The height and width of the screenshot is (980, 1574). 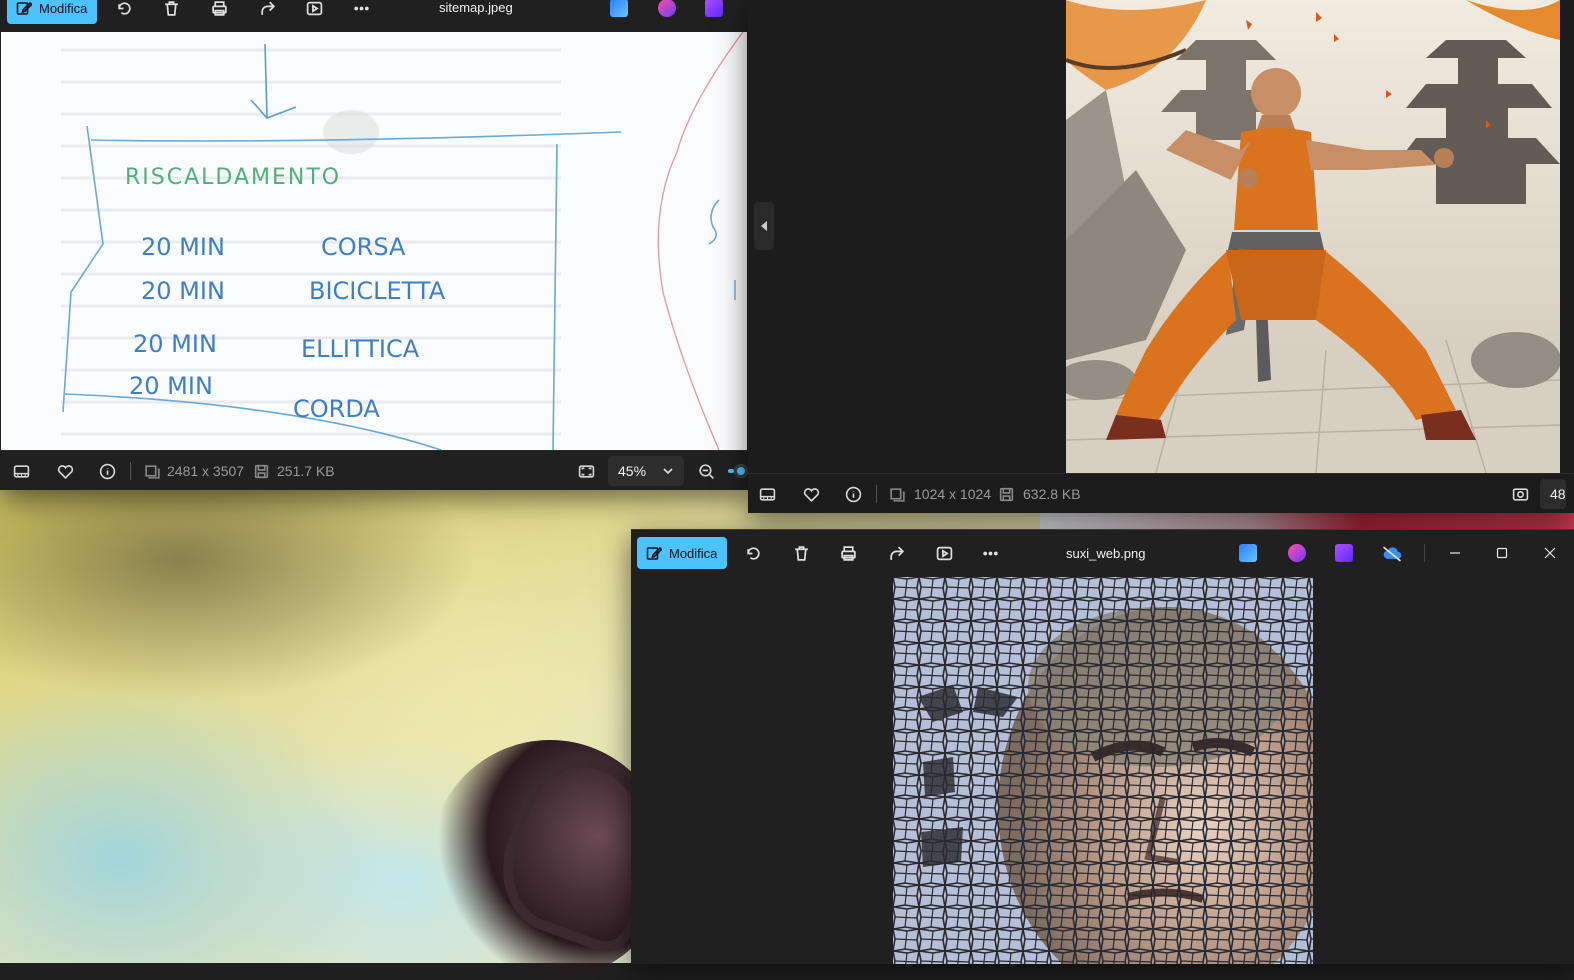 I want to click on cloud-off-icon, so click(x=1392, y=553).